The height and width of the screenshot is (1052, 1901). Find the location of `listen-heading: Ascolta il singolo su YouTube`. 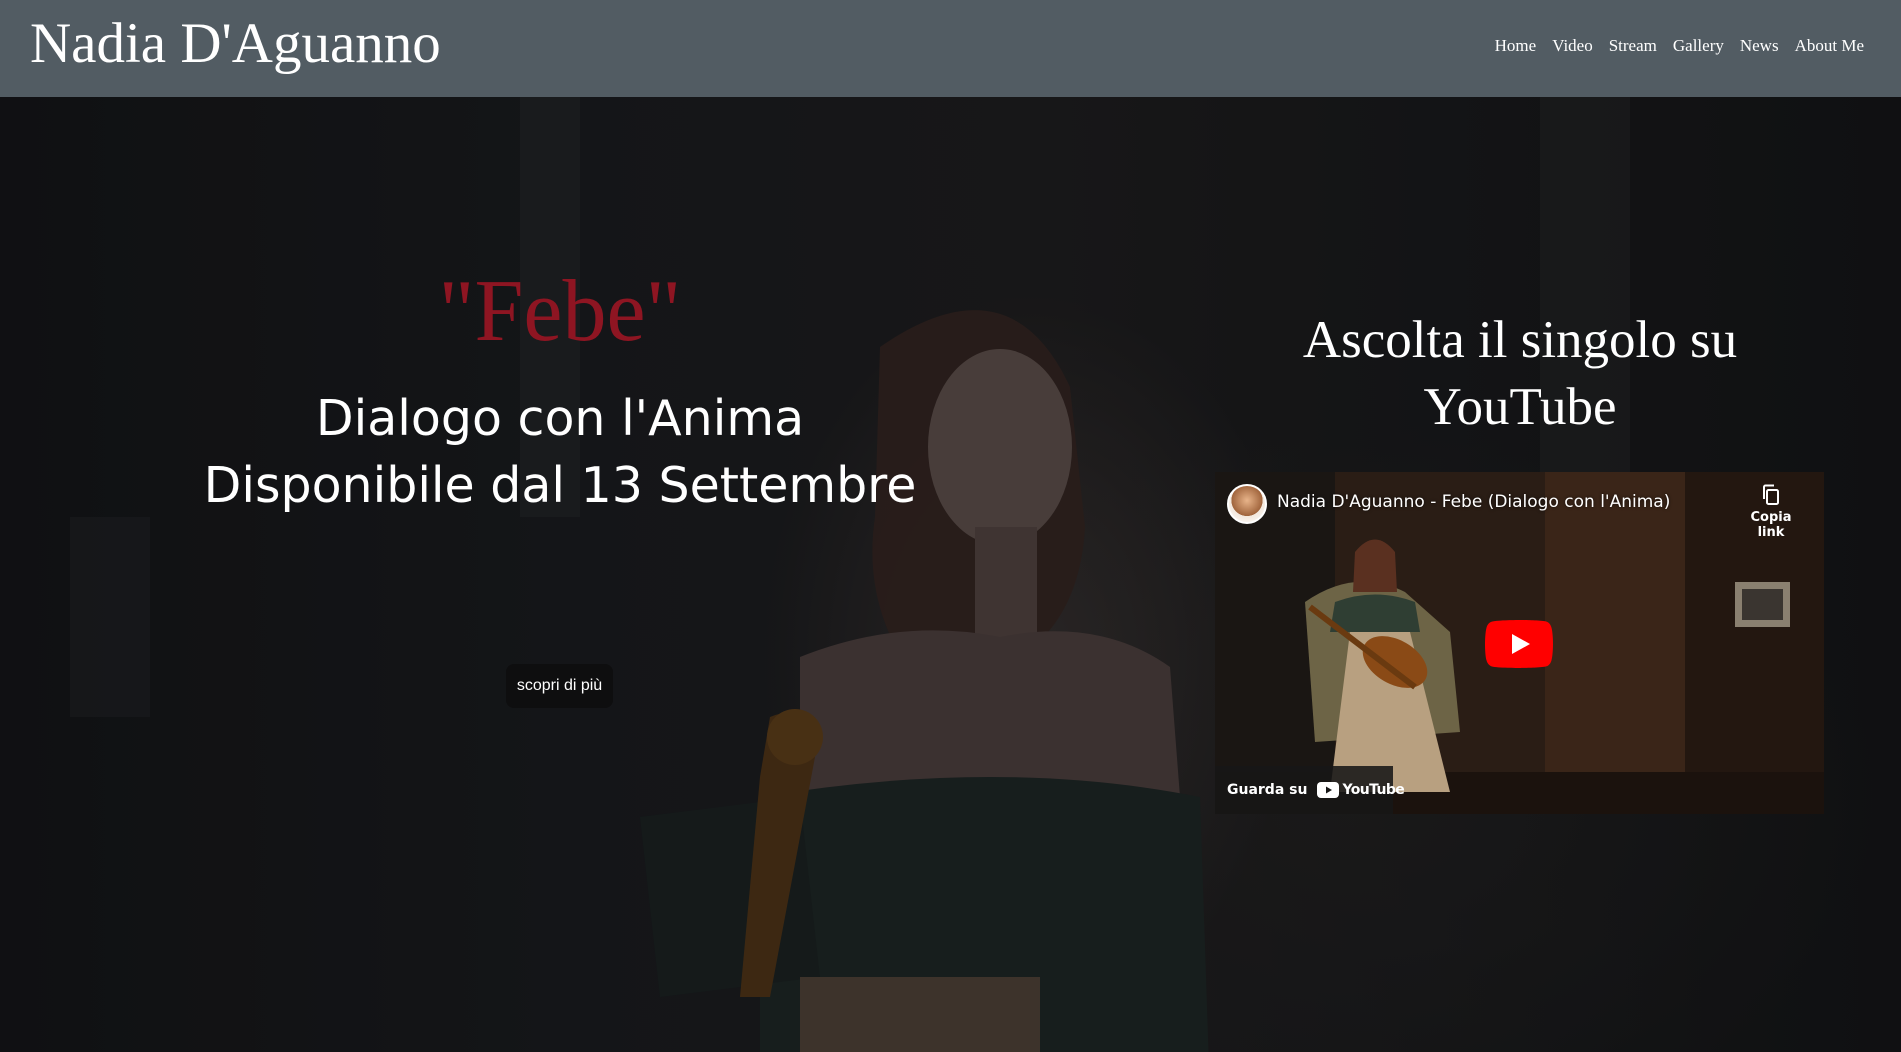

listen-heading: Ascolta il singolo su YouTube is located at coordinates (1520, 373).